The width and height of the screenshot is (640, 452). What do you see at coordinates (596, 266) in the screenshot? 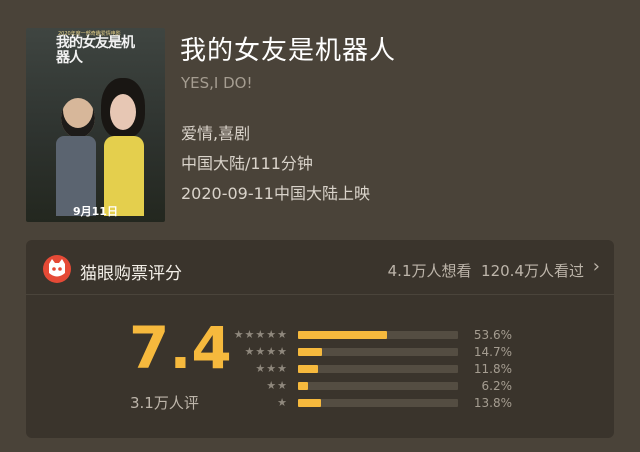
I see `chevron-right-icon: ›` at bounding box center [596, 266].